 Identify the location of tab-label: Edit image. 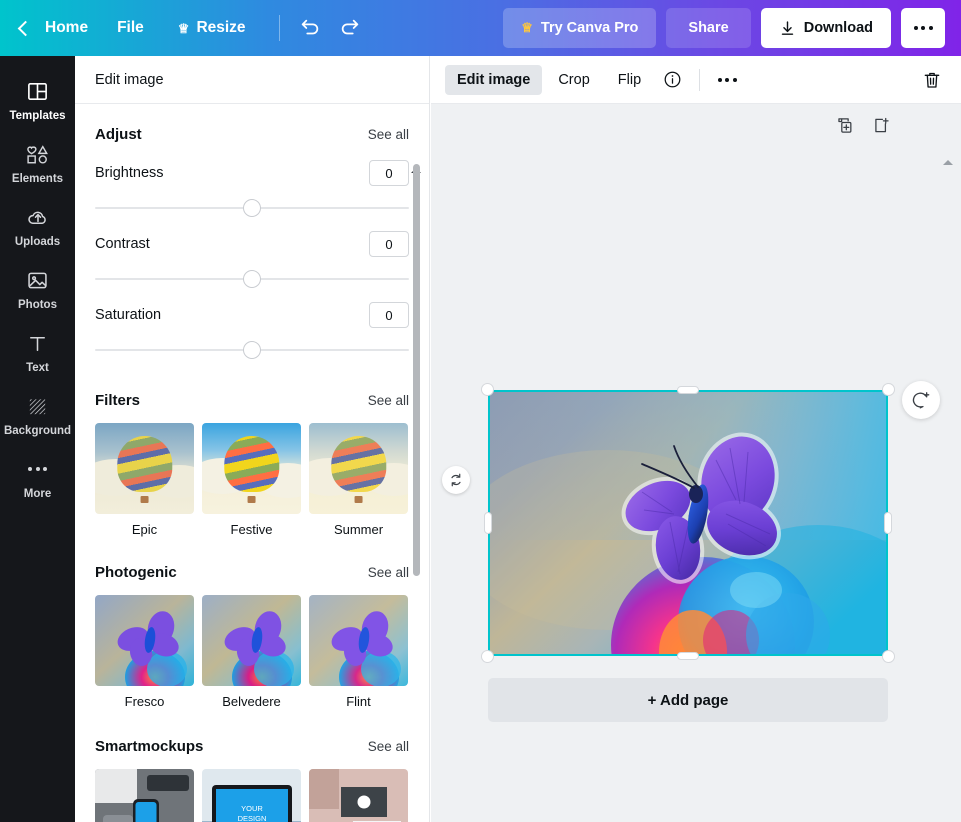
(494, 79).